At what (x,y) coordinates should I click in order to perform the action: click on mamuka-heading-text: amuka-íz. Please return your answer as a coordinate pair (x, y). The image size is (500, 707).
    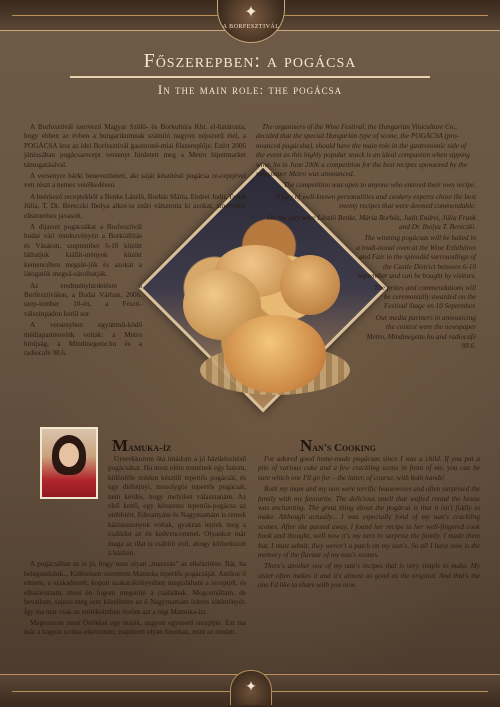
    Looking at the image, I should click on (150, 448).